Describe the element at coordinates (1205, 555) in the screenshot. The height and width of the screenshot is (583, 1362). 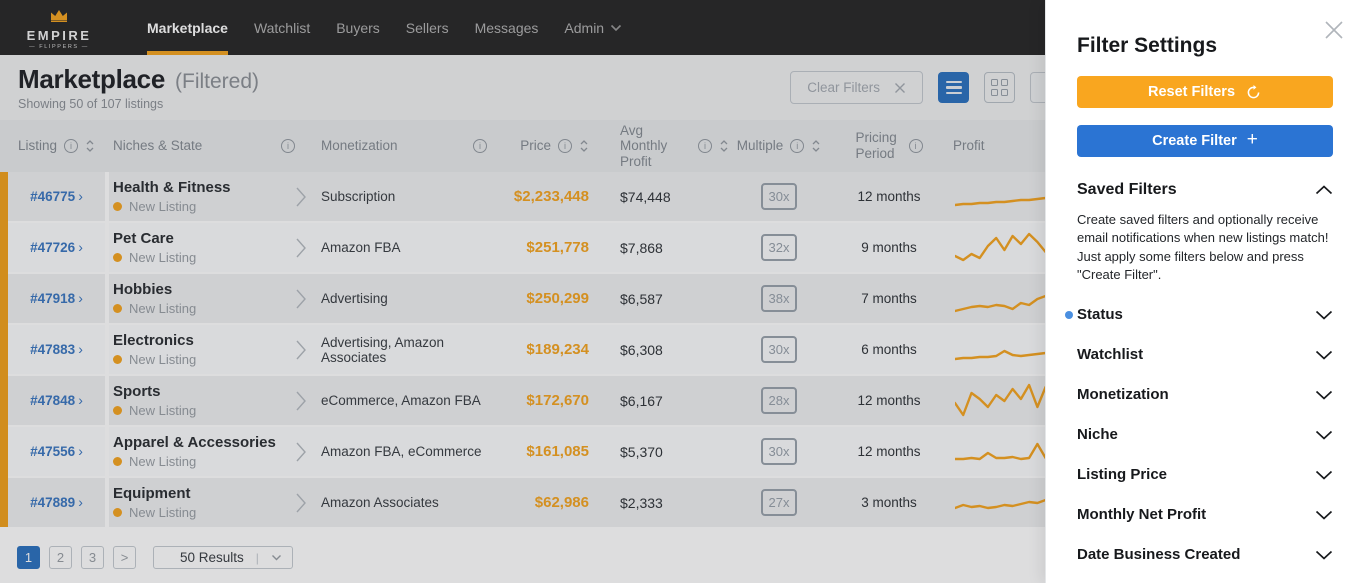
I see `filter-item-date-business-created: Date Business Created` at that location.